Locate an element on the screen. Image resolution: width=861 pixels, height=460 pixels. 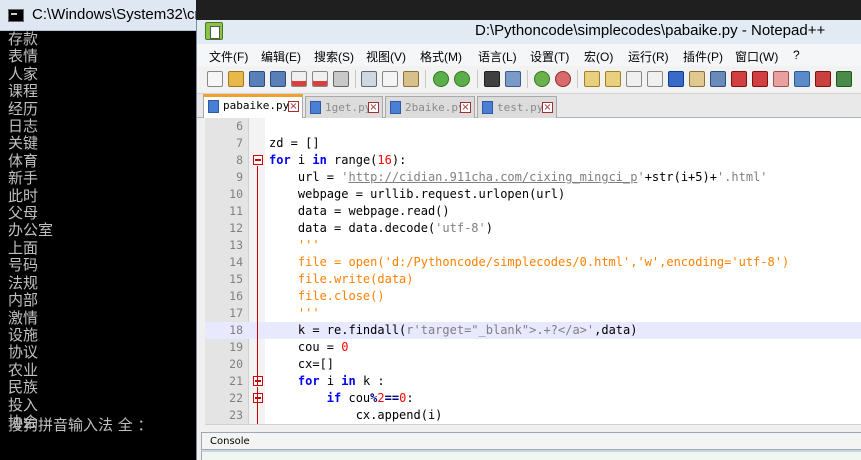
cmd-output-line: 办公室 is located at coordinates (31, 230).